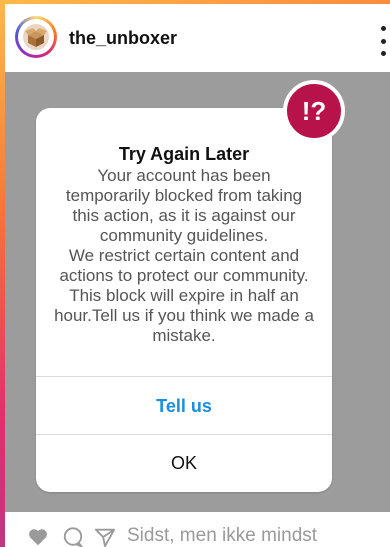 This screenshot has height=547, width=390. What do you see at coordinates (73, 536) in the screenshot?
I see `comment-icon` at bounding box center [73, 536].